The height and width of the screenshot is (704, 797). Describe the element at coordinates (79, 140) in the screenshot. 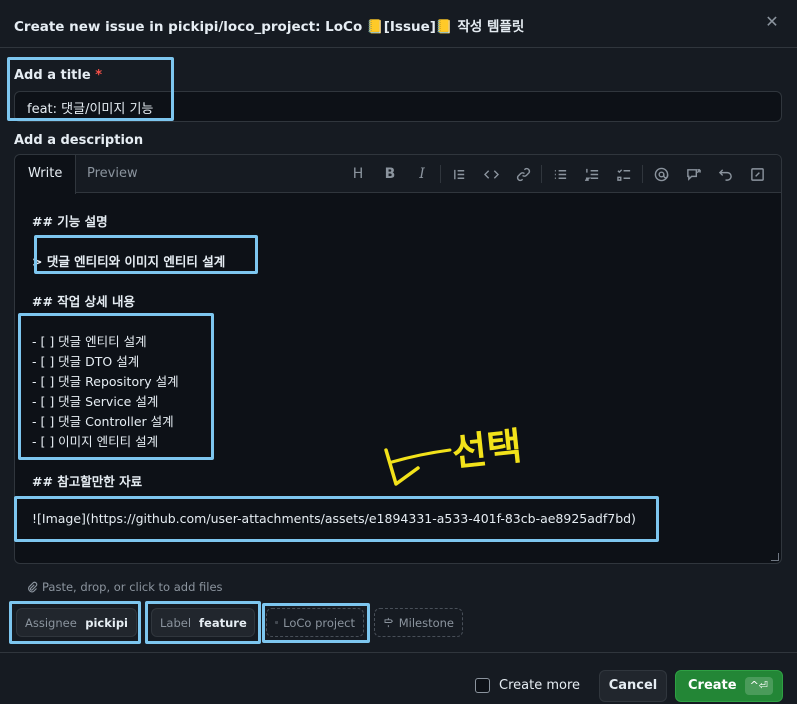

I see `description-label: Add a description` at that location.